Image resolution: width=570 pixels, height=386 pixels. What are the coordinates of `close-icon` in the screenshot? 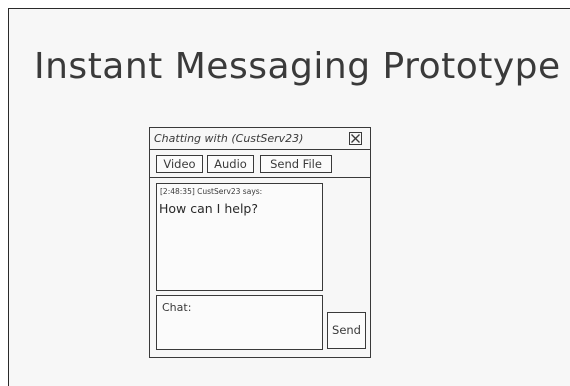 It's located at (355, 138).